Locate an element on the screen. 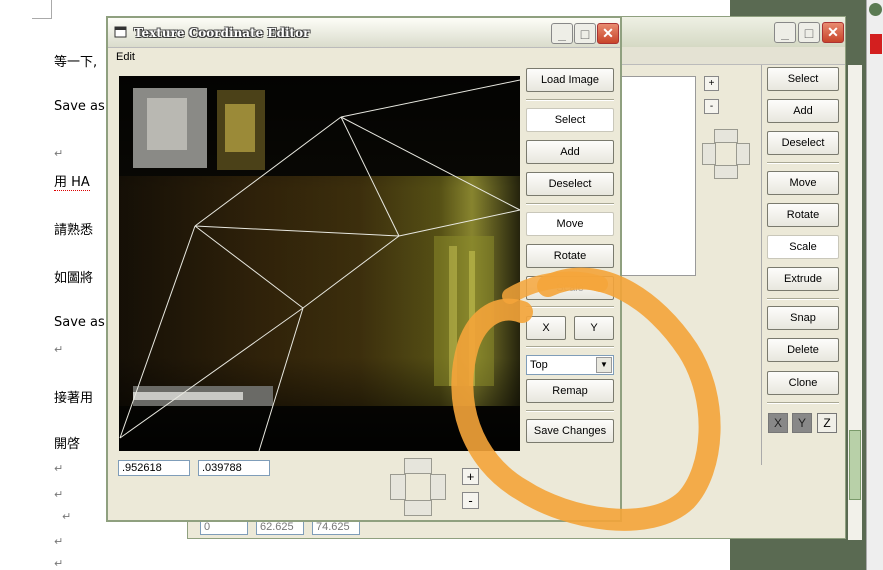  axis-z-toggle: Z is located at coordinates (827, 423).